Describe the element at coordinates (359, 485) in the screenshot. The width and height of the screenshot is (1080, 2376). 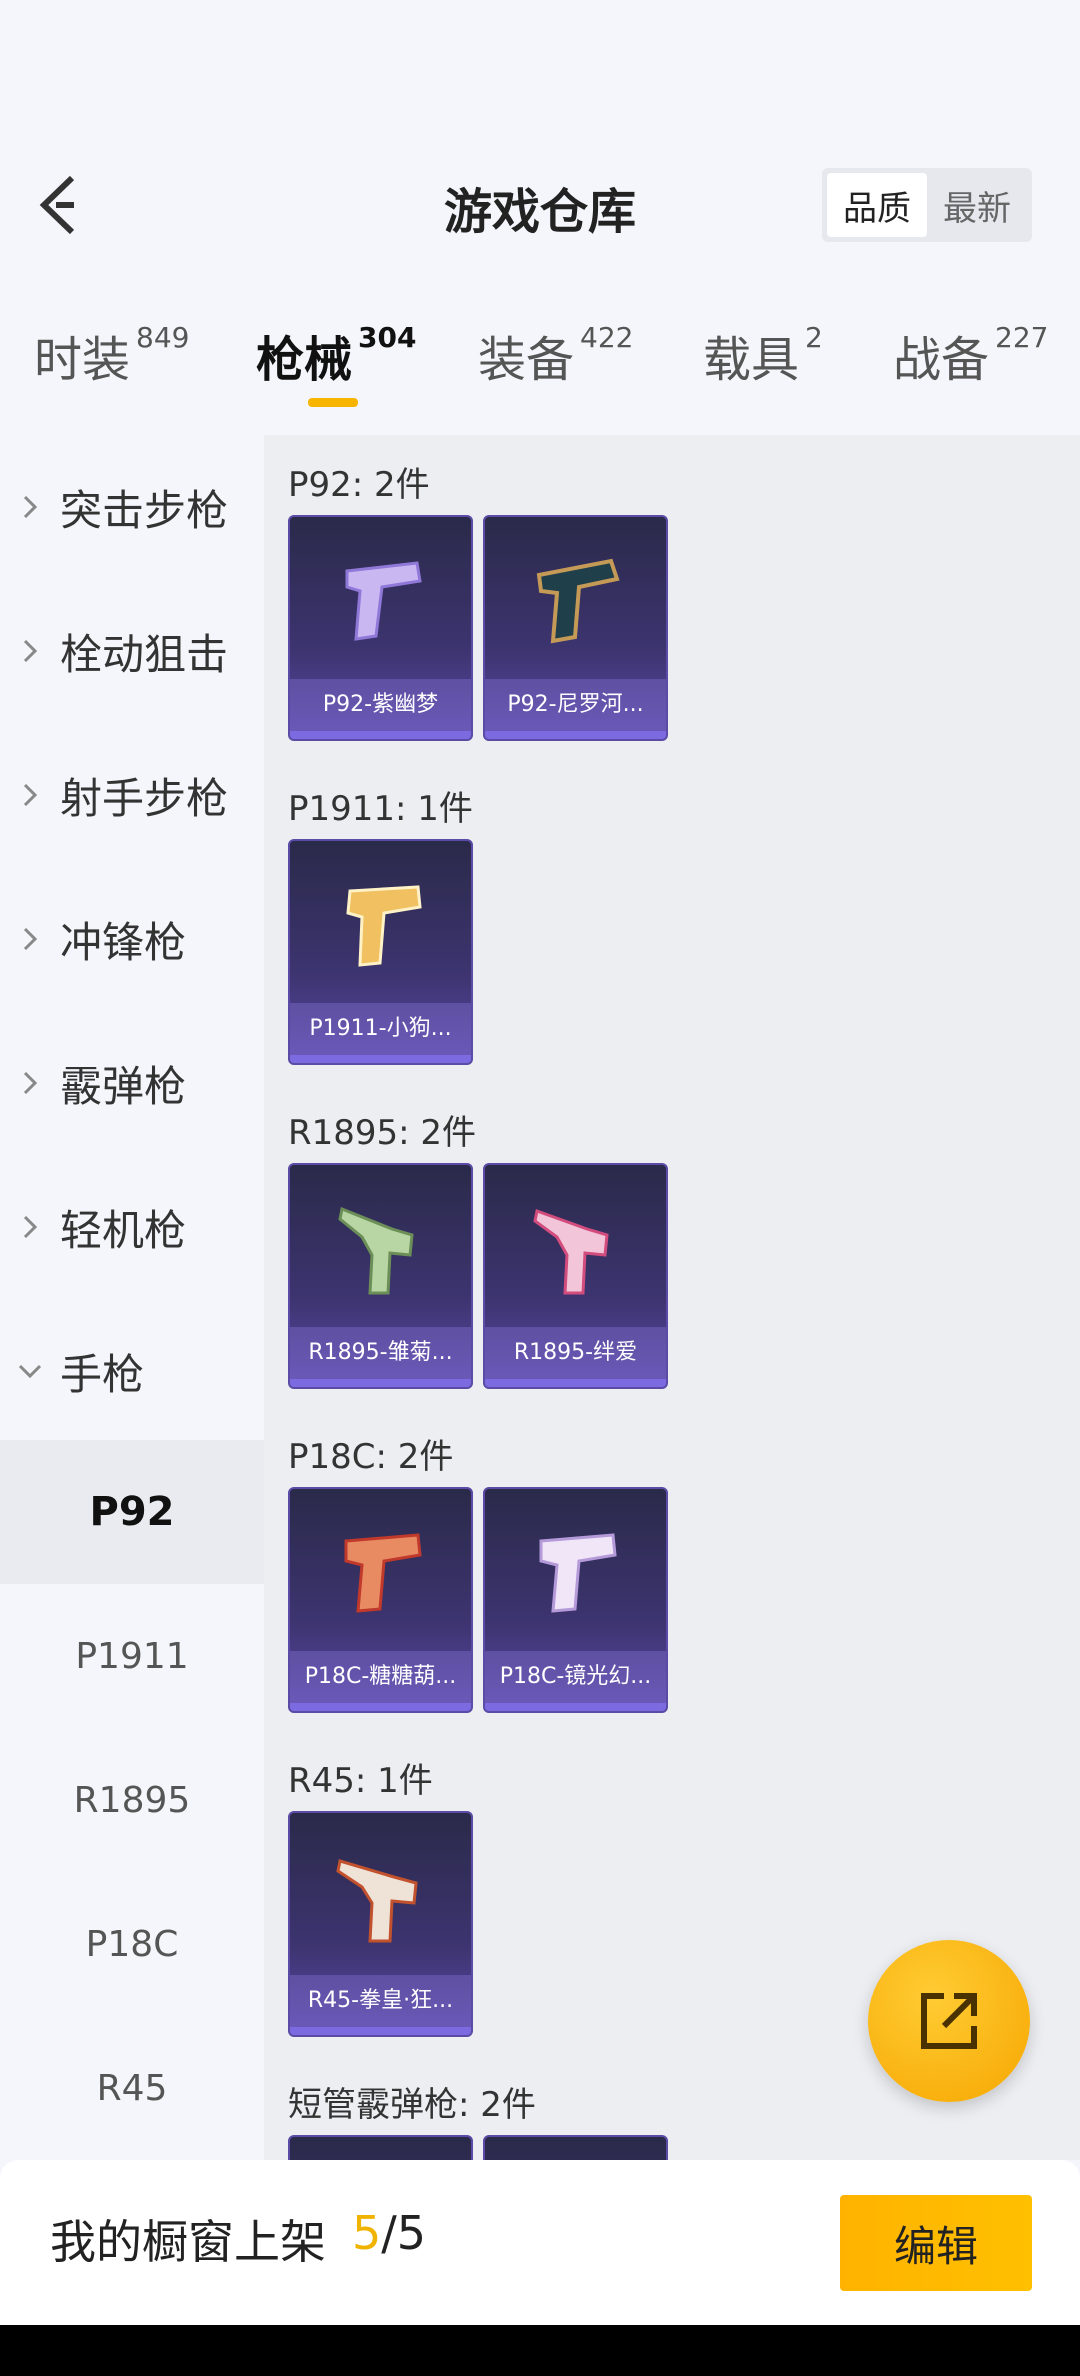
I see `group-title: P92: 2件` at that location.